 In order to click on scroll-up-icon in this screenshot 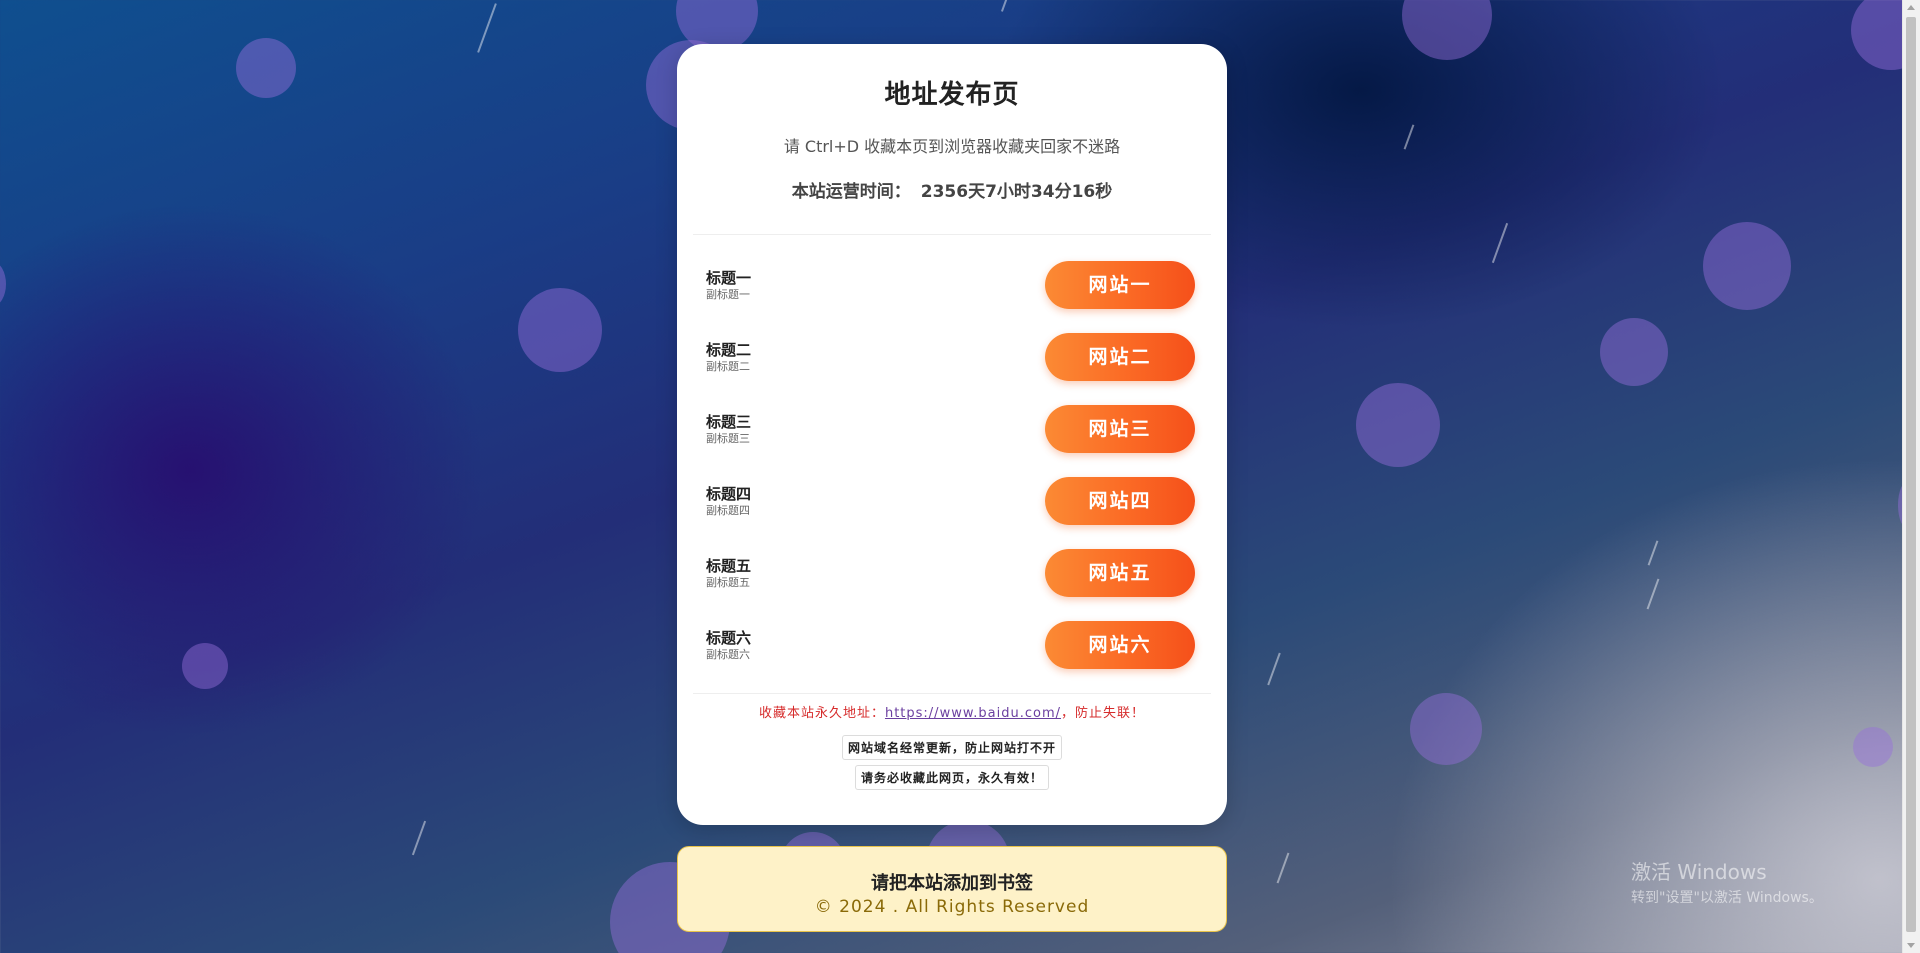, I will do `click(1911, 7)`.